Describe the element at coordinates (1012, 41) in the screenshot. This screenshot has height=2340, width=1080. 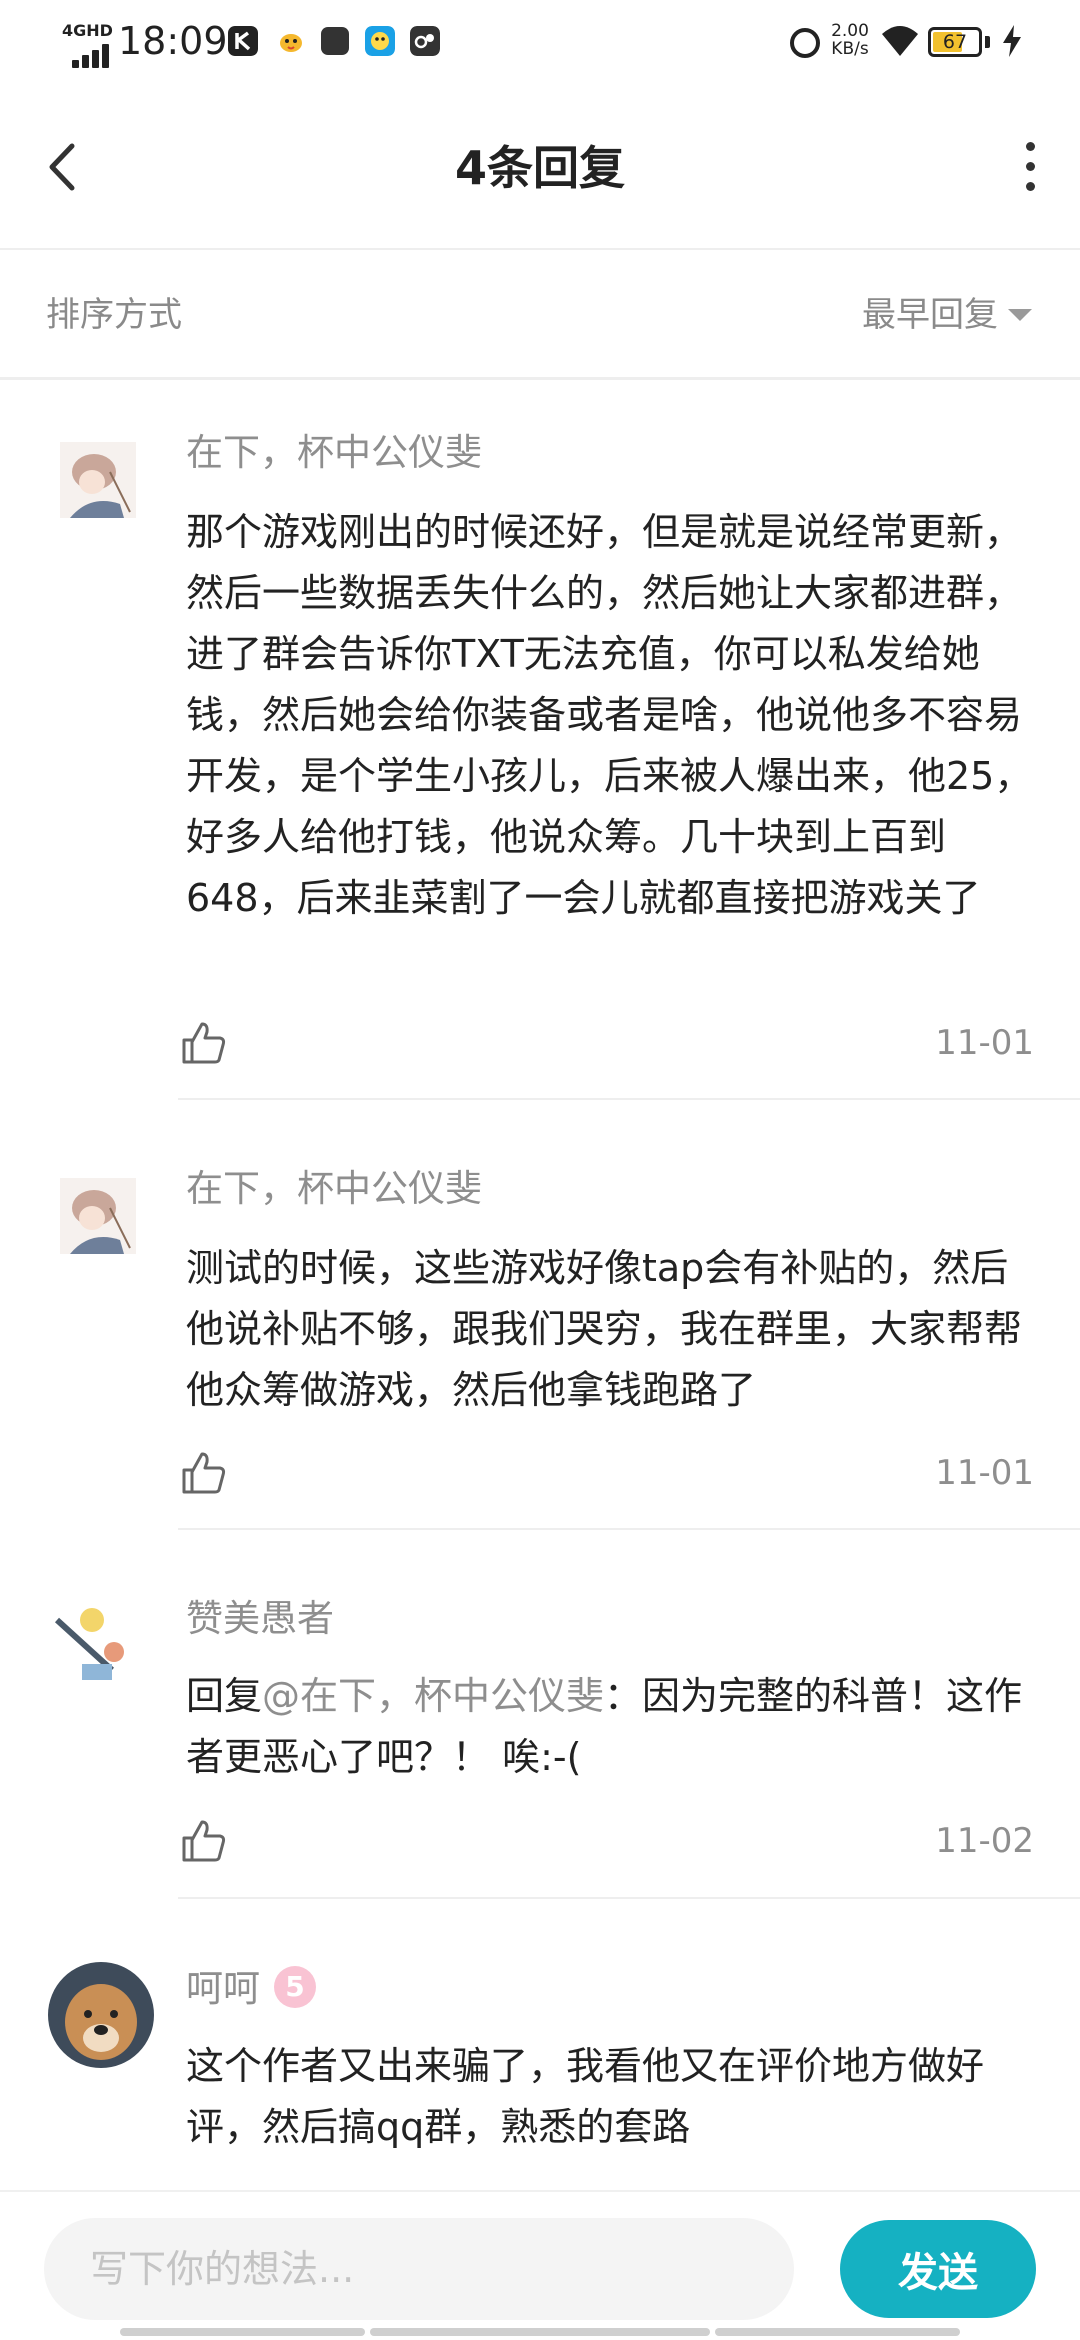
I see `charging-icon` at that location.